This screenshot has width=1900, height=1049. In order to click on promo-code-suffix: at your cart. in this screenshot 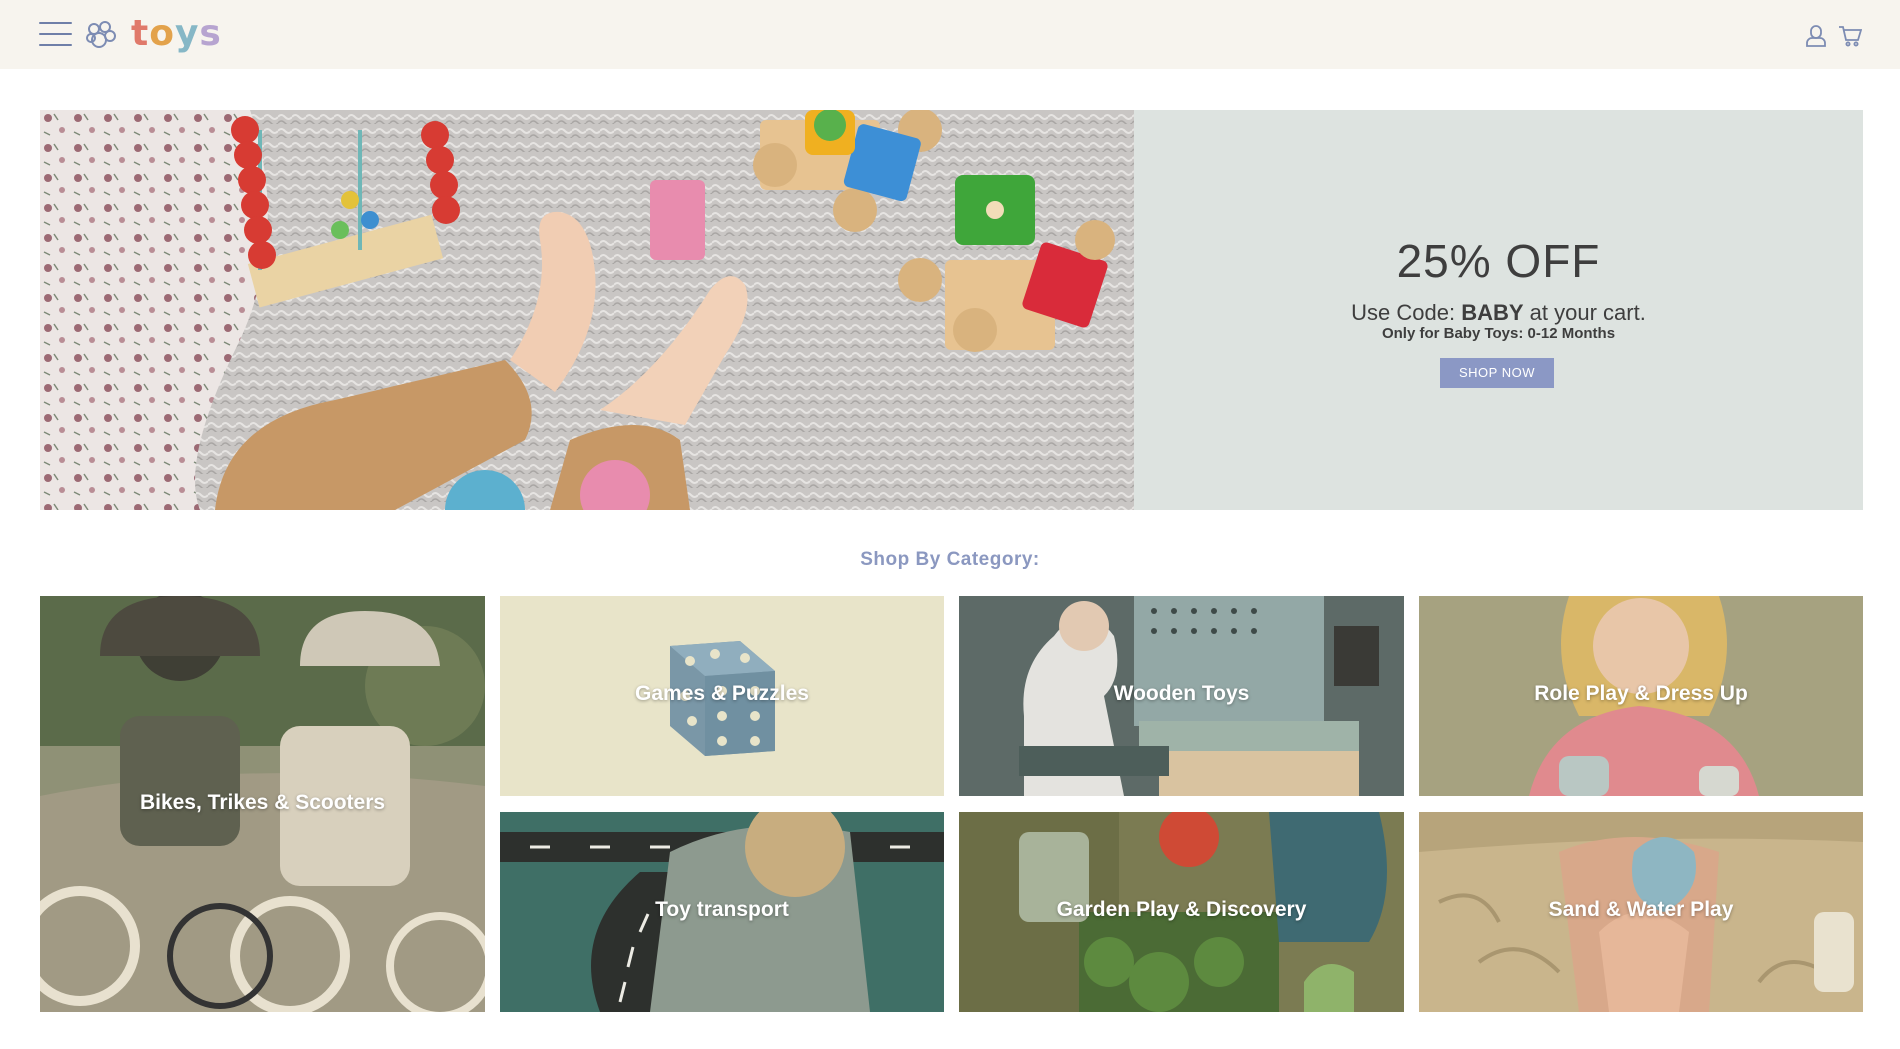, I will do `click(1584, 312)`.